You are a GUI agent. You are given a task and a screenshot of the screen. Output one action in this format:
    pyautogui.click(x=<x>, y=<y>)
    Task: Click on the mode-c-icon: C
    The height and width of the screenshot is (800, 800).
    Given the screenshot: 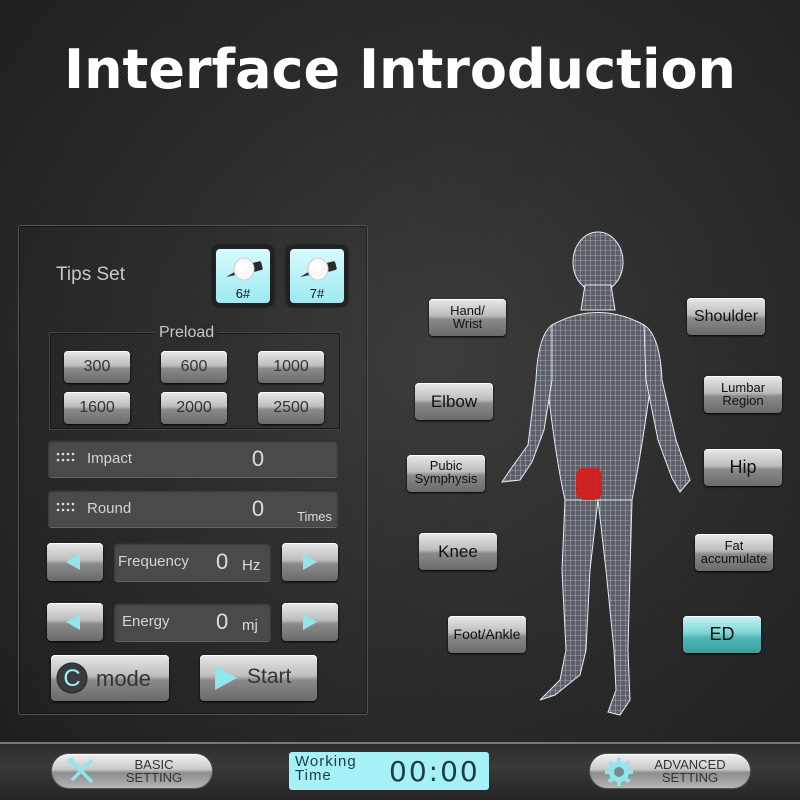 What is the action you would take?
    pyautogui.click(x=72, y=678)
    